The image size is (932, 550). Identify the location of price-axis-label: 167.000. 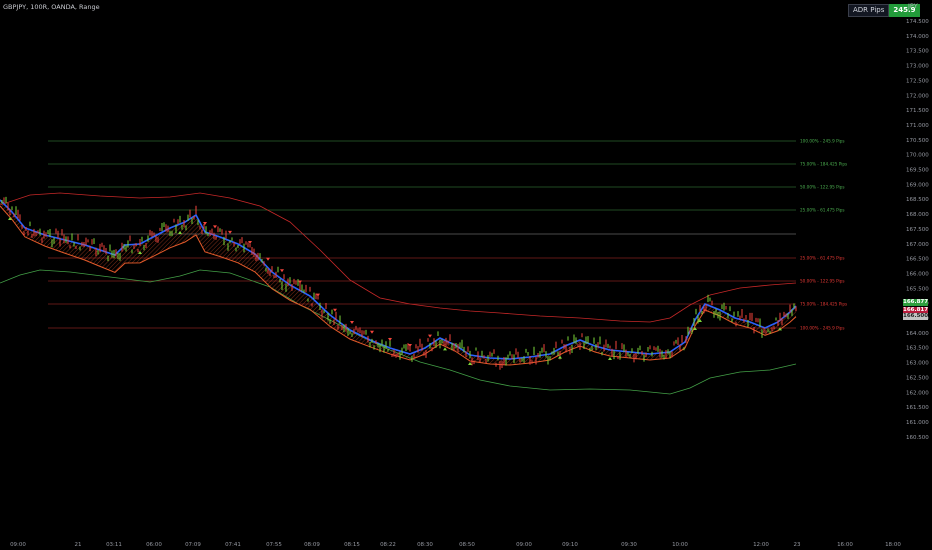
(917, 245).